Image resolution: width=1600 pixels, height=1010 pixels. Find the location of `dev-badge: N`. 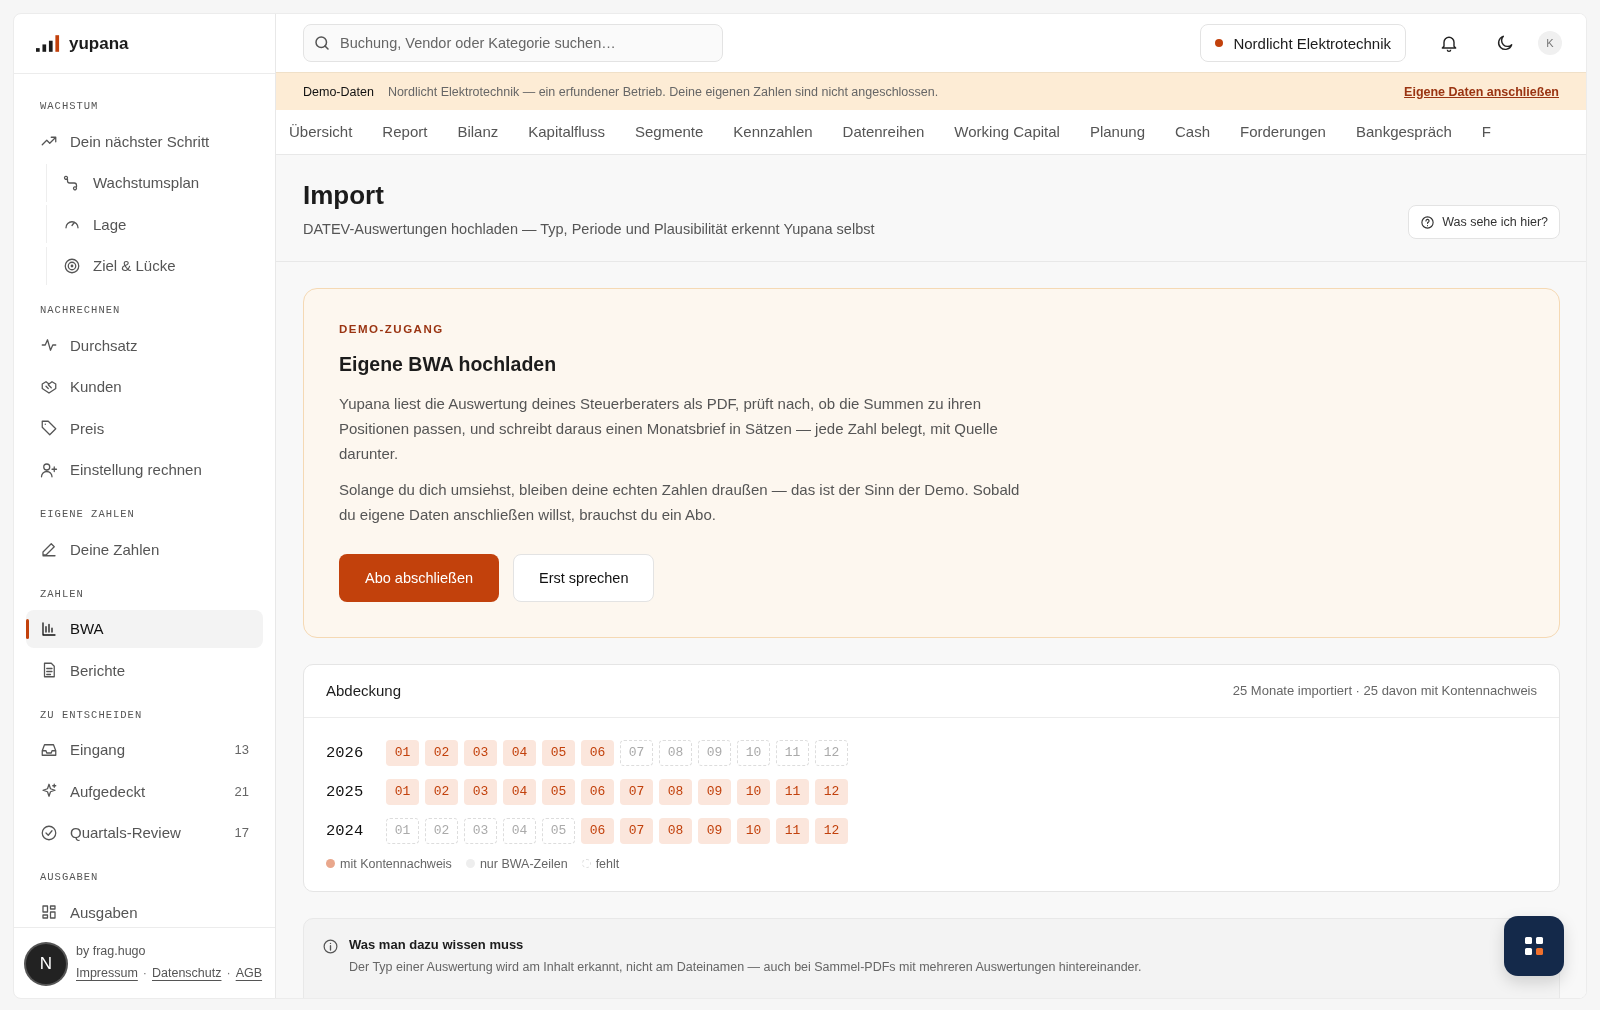

dev-badge: N is located at coordinates (46, 964).